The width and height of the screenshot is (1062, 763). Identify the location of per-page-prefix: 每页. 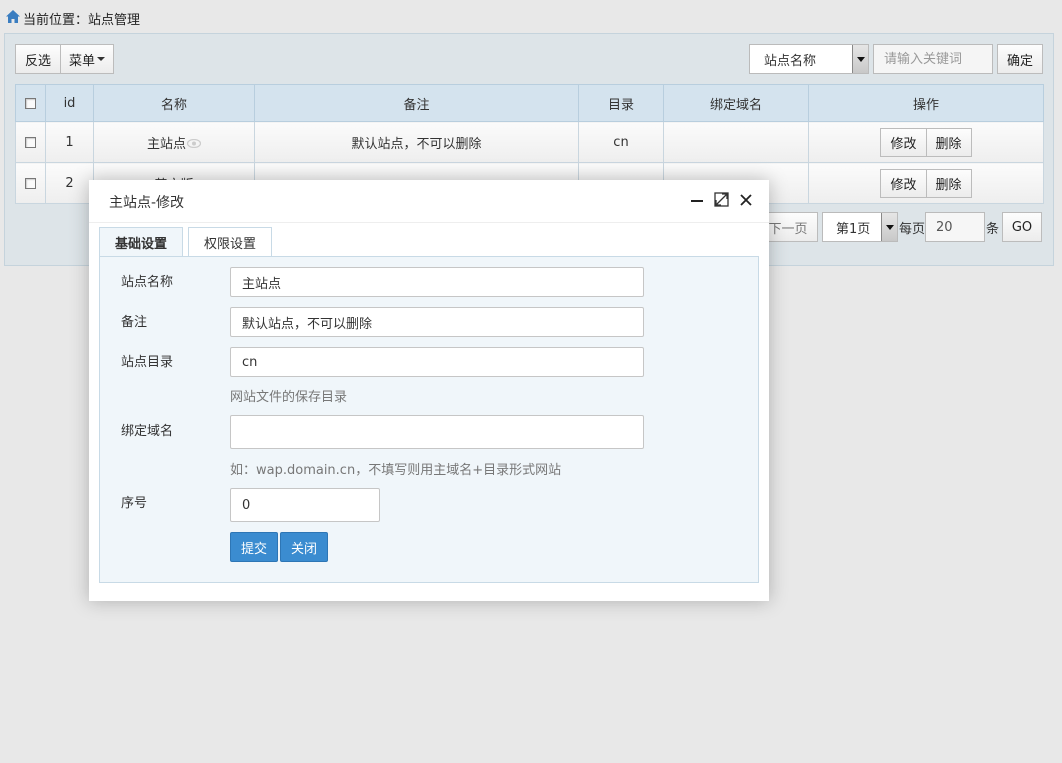
(912, 229).